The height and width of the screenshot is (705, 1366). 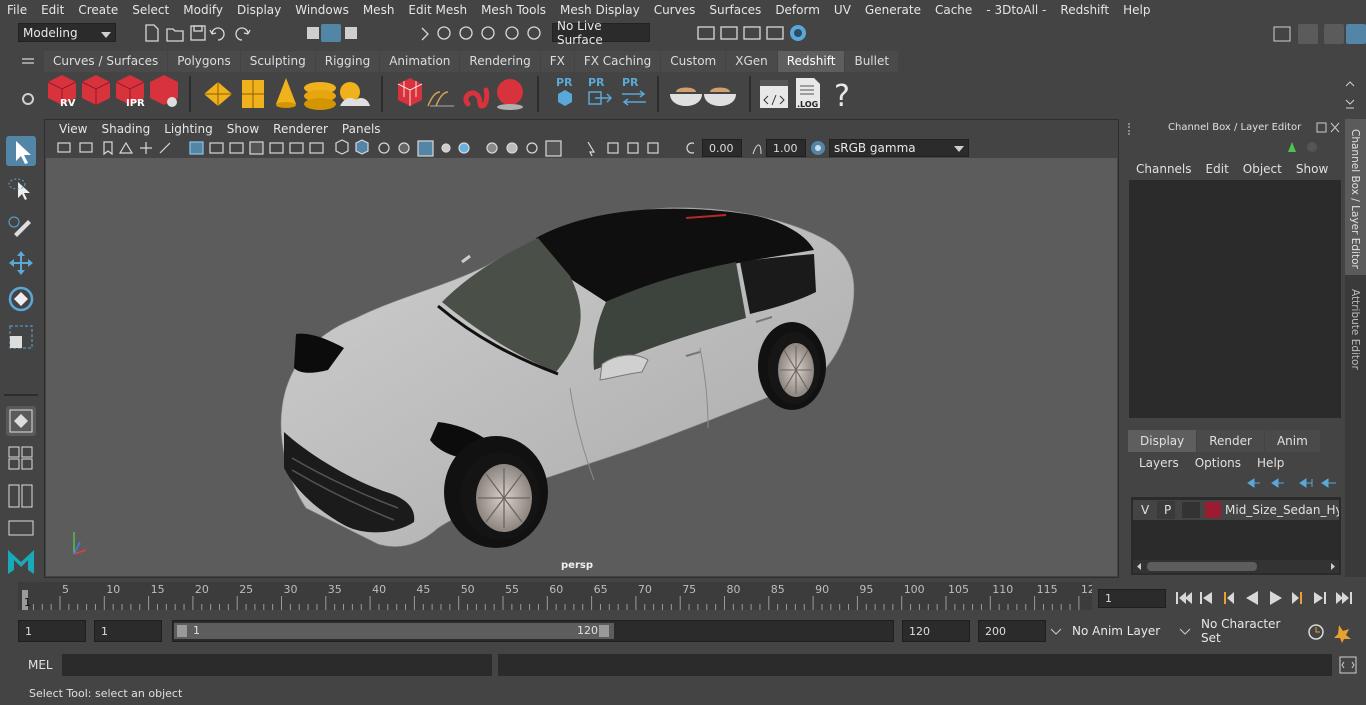 What do you see at coordinates (384, 148) in the screenshot?
I see `default-material-icon` at bounding box center [384, 148].